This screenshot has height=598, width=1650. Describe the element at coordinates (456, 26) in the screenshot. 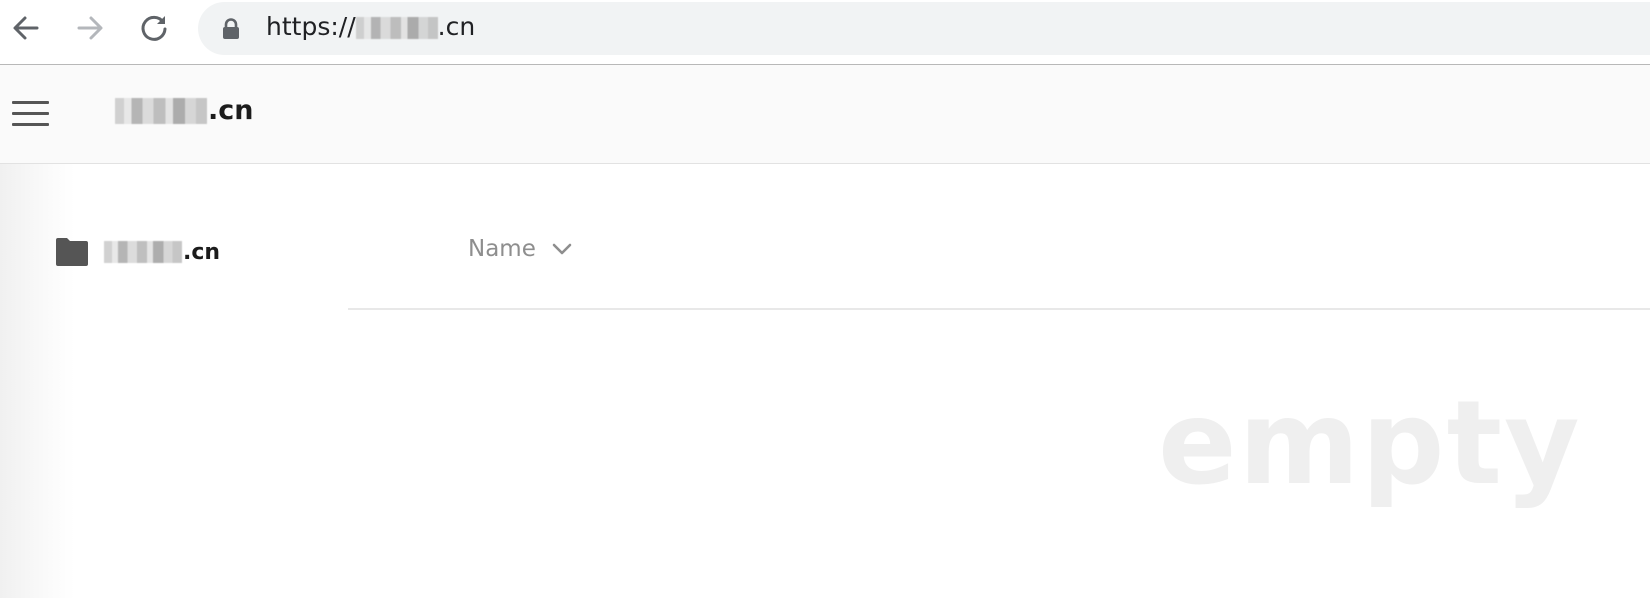

I see `url-tld: .cn` at that location.